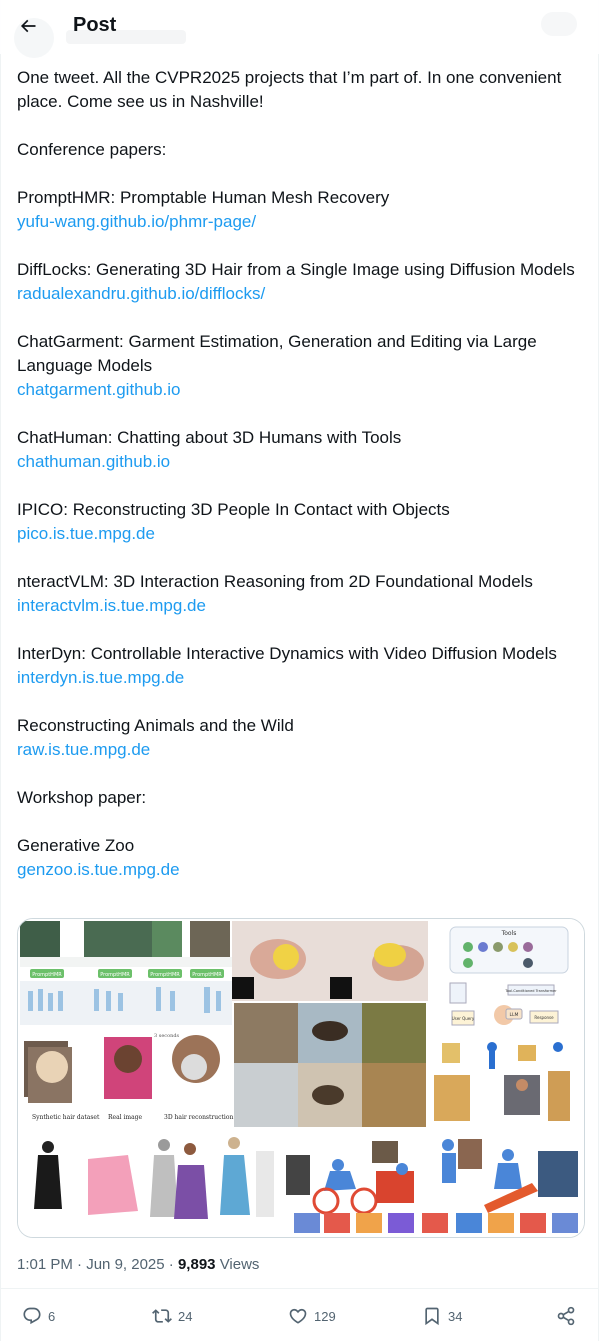 This screenshot has width=599, height=1341. I want to click on paper-link: genzoo.is.tue.mpg.de, so click(302, 870).